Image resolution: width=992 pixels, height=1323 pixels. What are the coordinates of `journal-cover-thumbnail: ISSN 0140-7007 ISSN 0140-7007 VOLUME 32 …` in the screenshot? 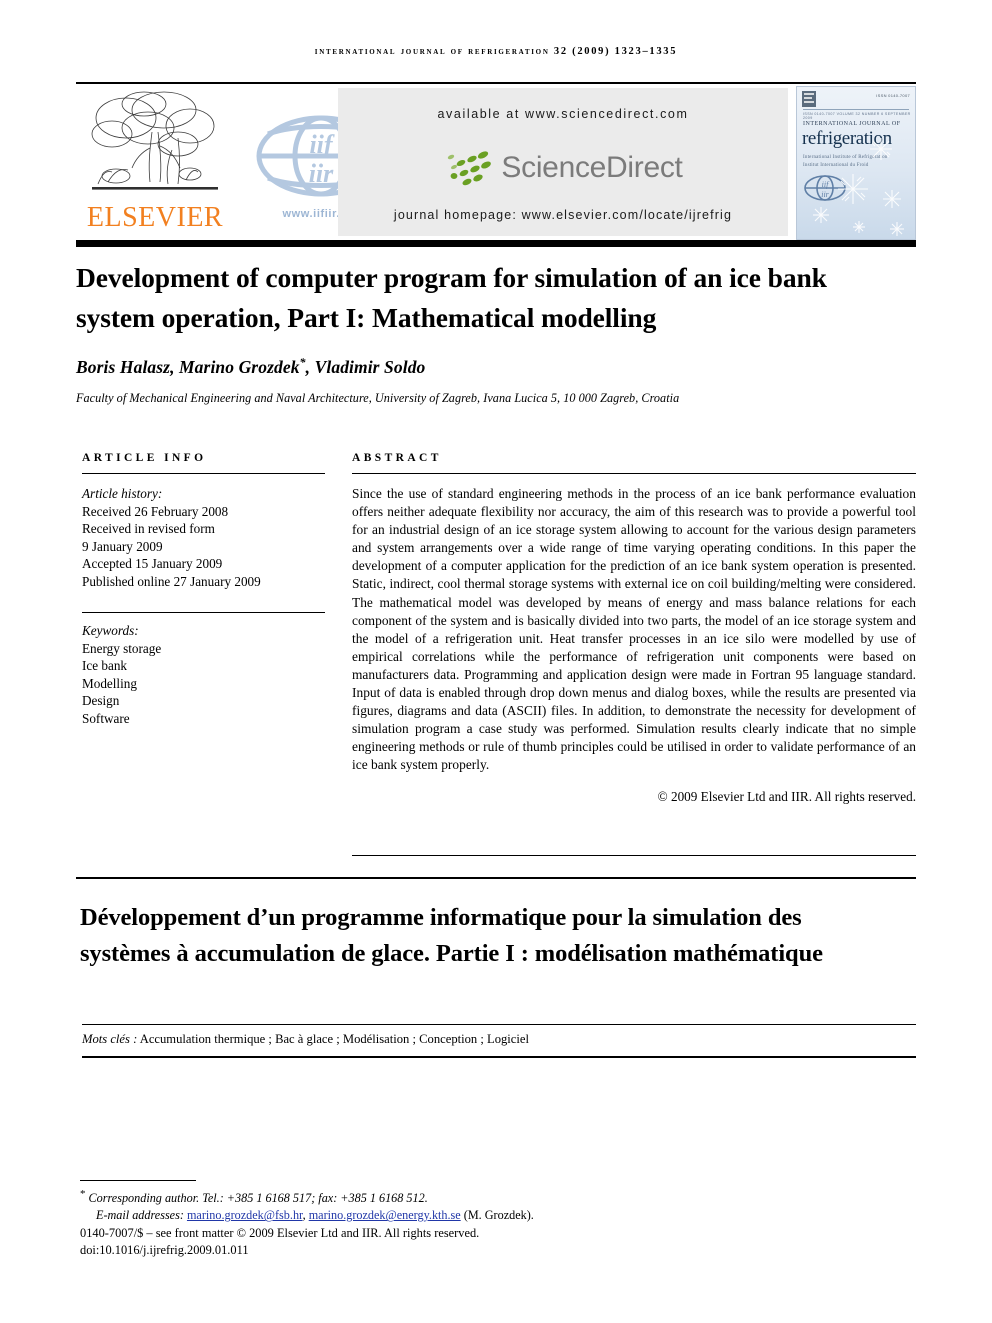 It's located at (856, 163).